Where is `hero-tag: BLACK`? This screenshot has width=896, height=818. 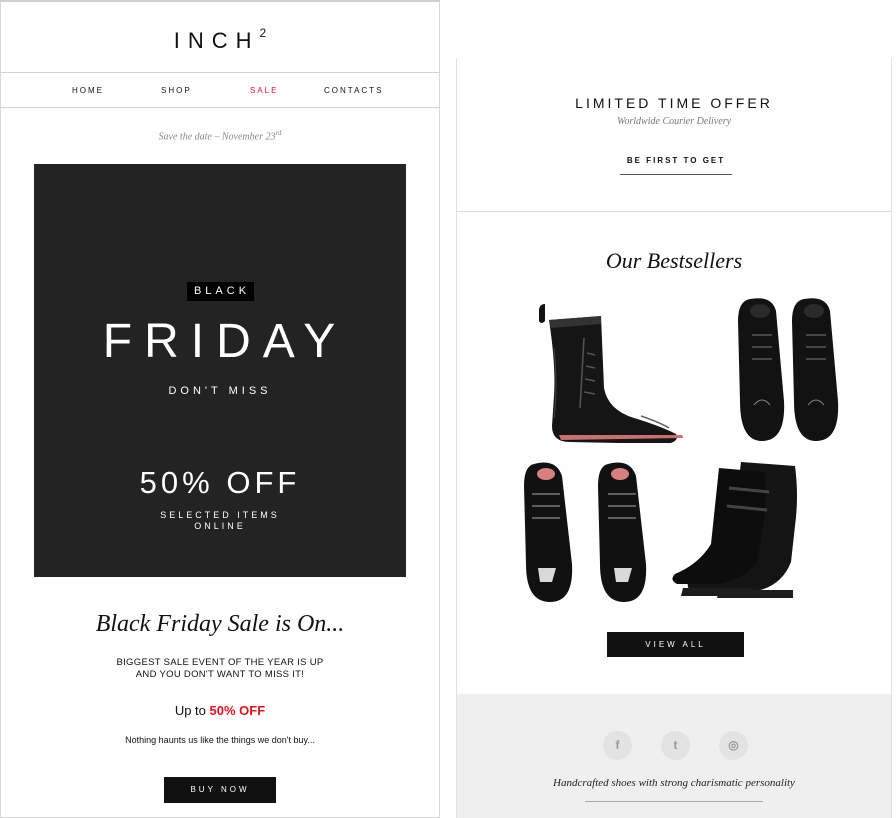
hero-tag: BLACK is located at coordinates (220, 291).